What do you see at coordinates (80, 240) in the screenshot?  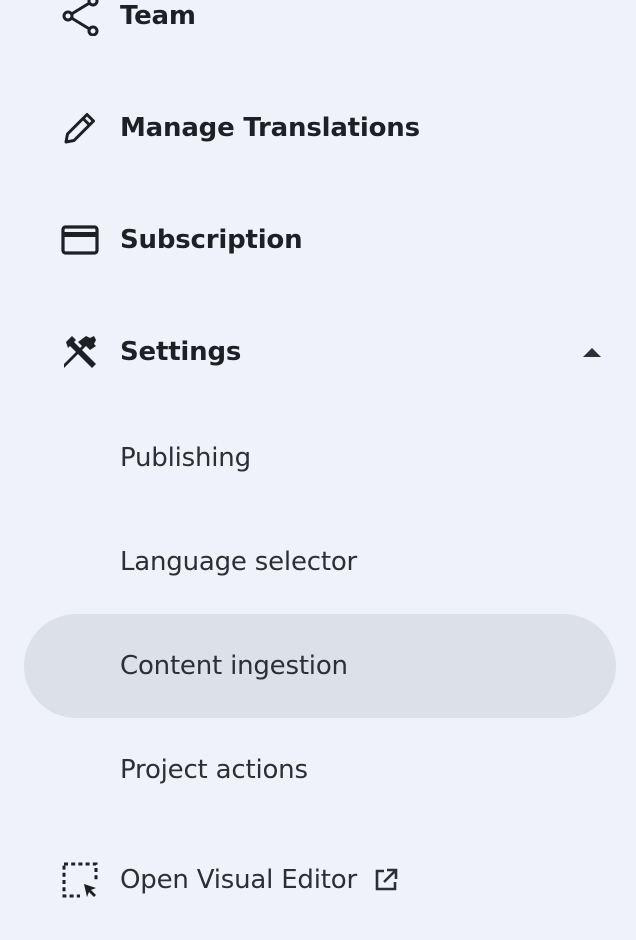 I see `credit-card-icon` at bounding box center [80, 240].